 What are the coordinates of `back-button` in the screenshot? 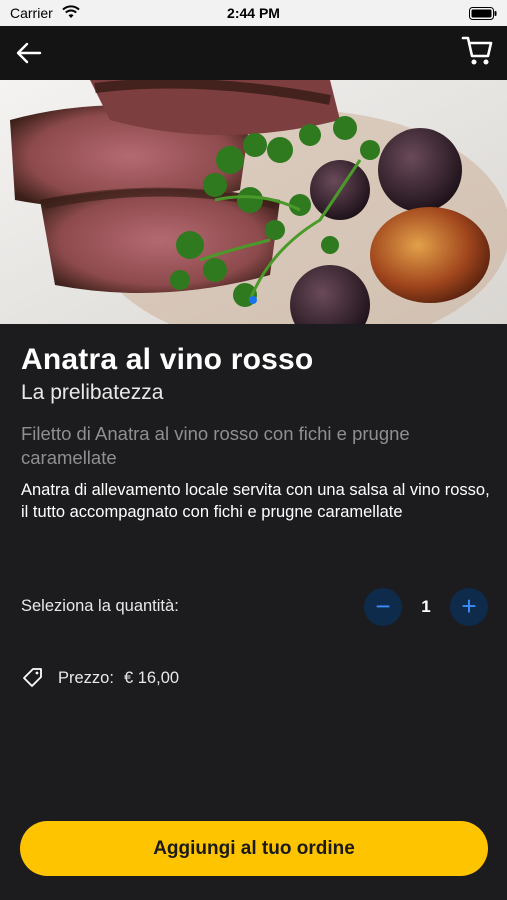 It's located at (29, 53).